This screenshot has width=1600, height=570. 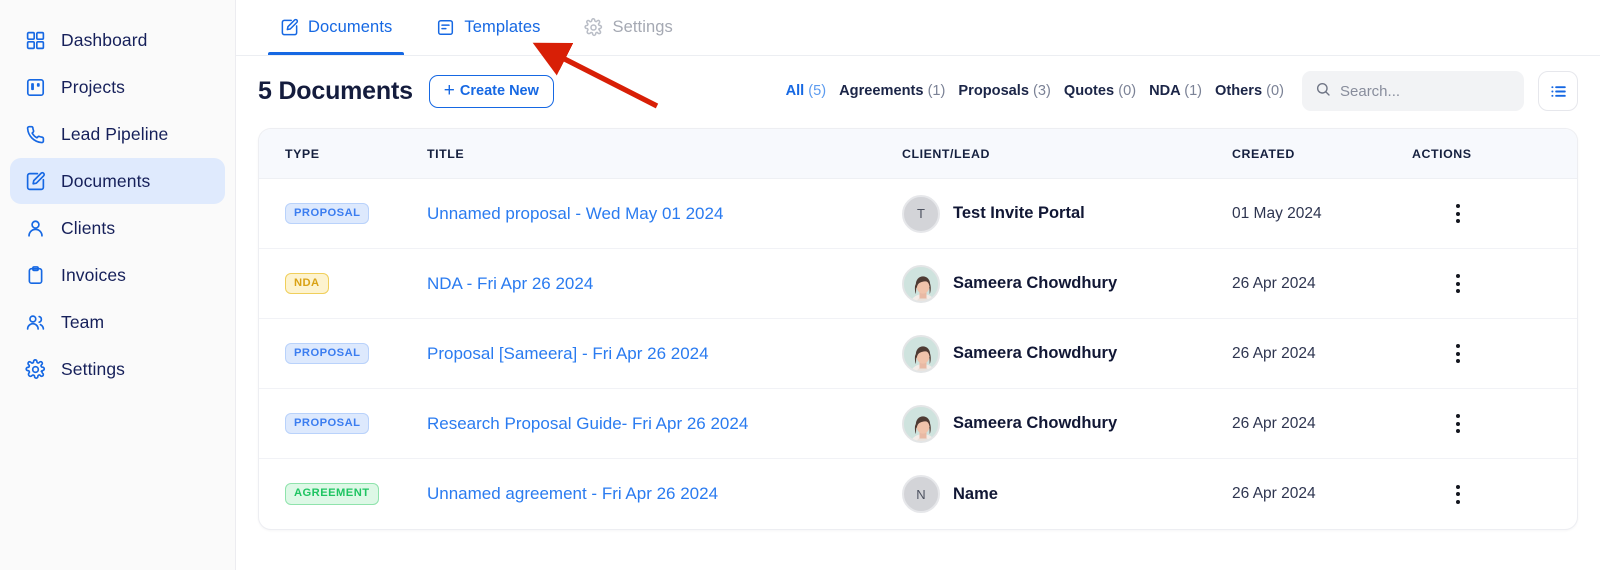 What do you see at coordinates (806, 91) in the screenshot?
I see `filter-all: All (5)` at bounding box center [806, 91].